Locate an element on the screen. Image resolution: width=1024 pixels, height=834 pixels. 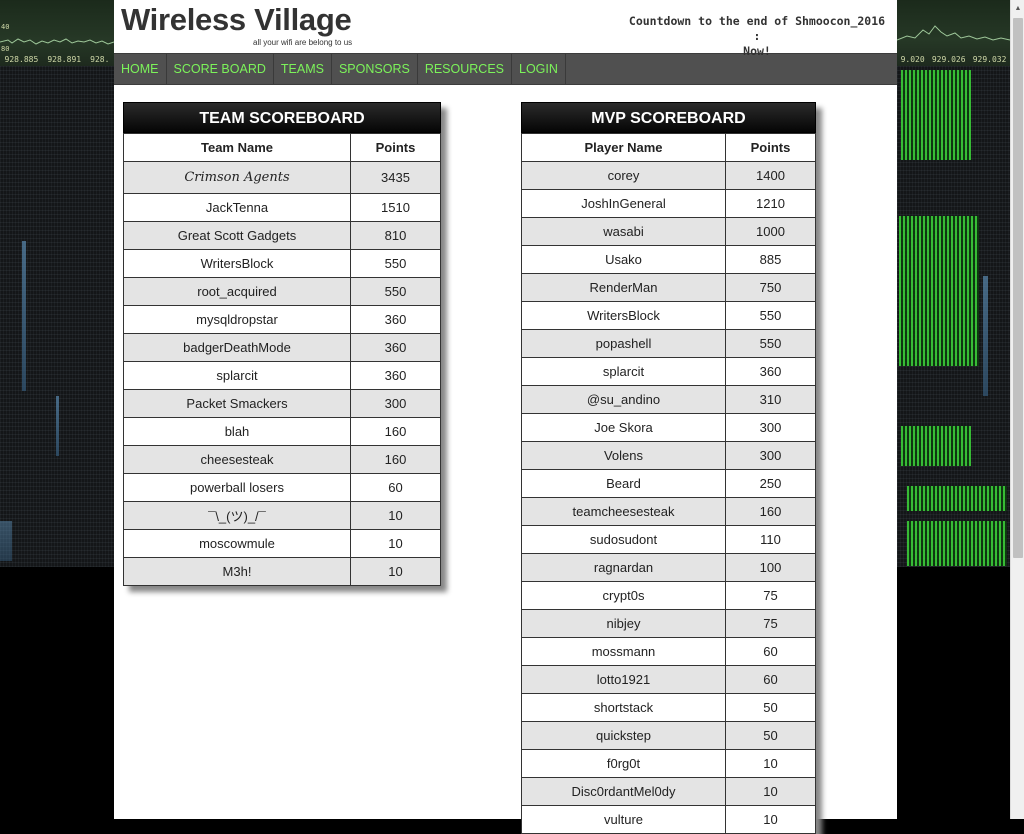
player-name: teamcheesesteak is located at coordinates (623, 511).